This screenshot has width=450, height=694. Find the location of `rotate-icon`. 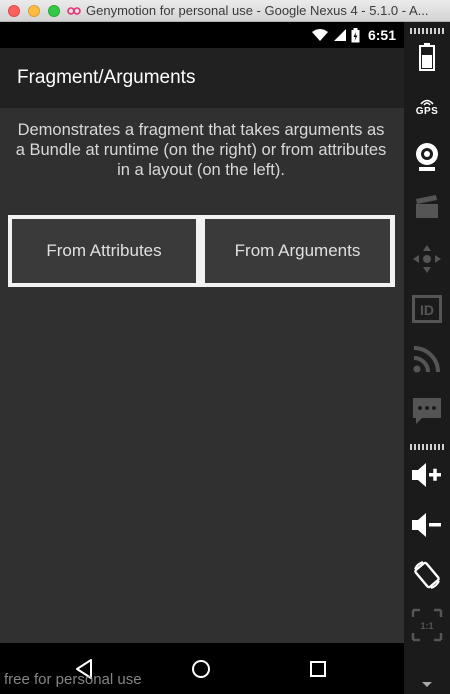

rotate-icon is located at coordinates (427, 575).